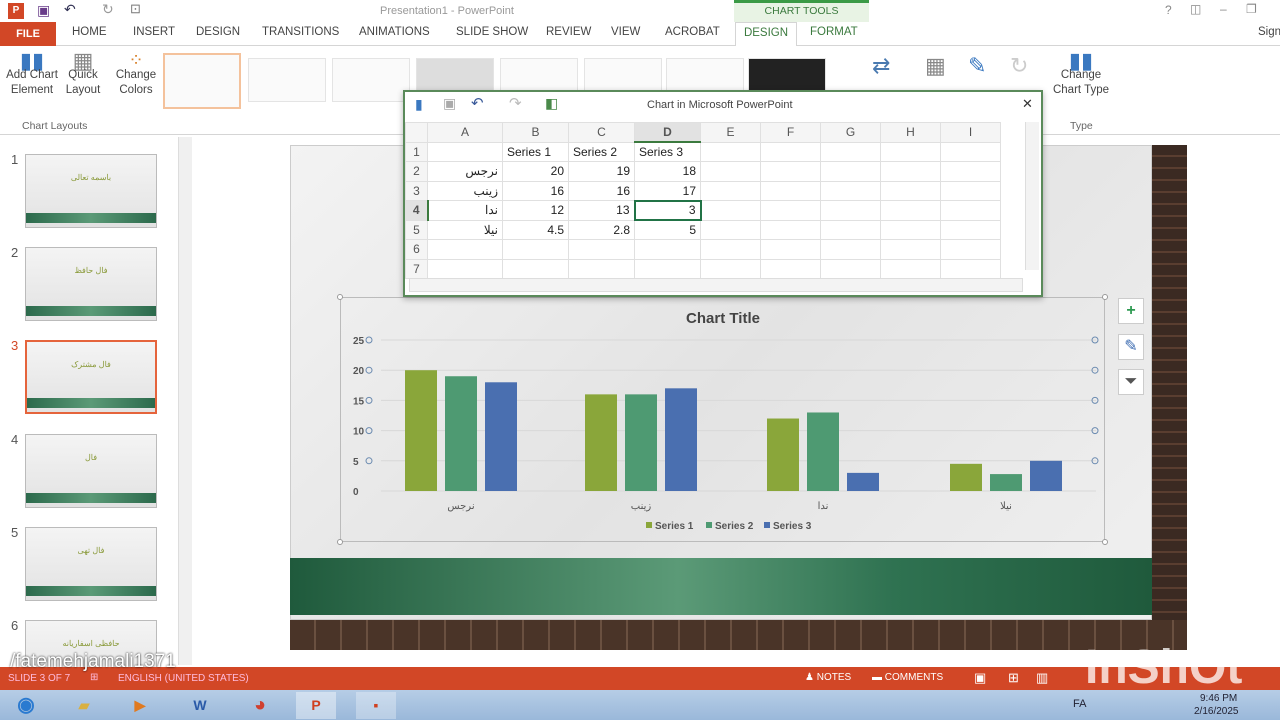  I want to click on chart-title: Chart Title, so click(723, 318).